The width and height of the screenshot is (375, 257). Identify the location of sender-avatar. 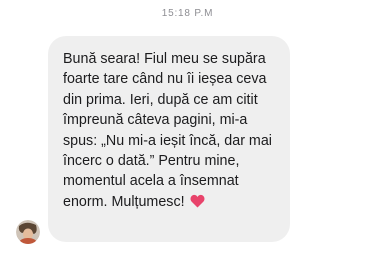
(28, 232).